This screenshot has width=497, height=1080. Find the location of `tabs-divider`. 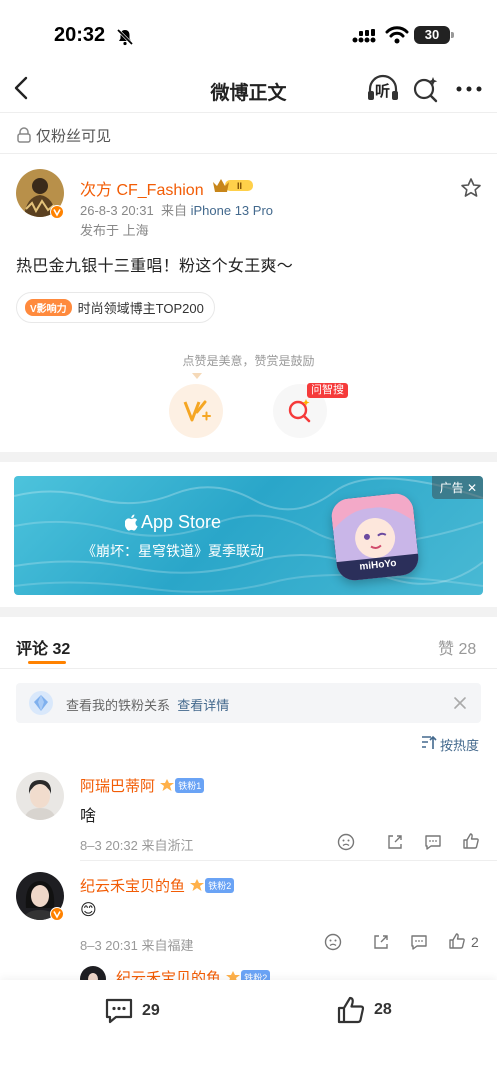

tabs-divider is located at coordinates (248, 668).